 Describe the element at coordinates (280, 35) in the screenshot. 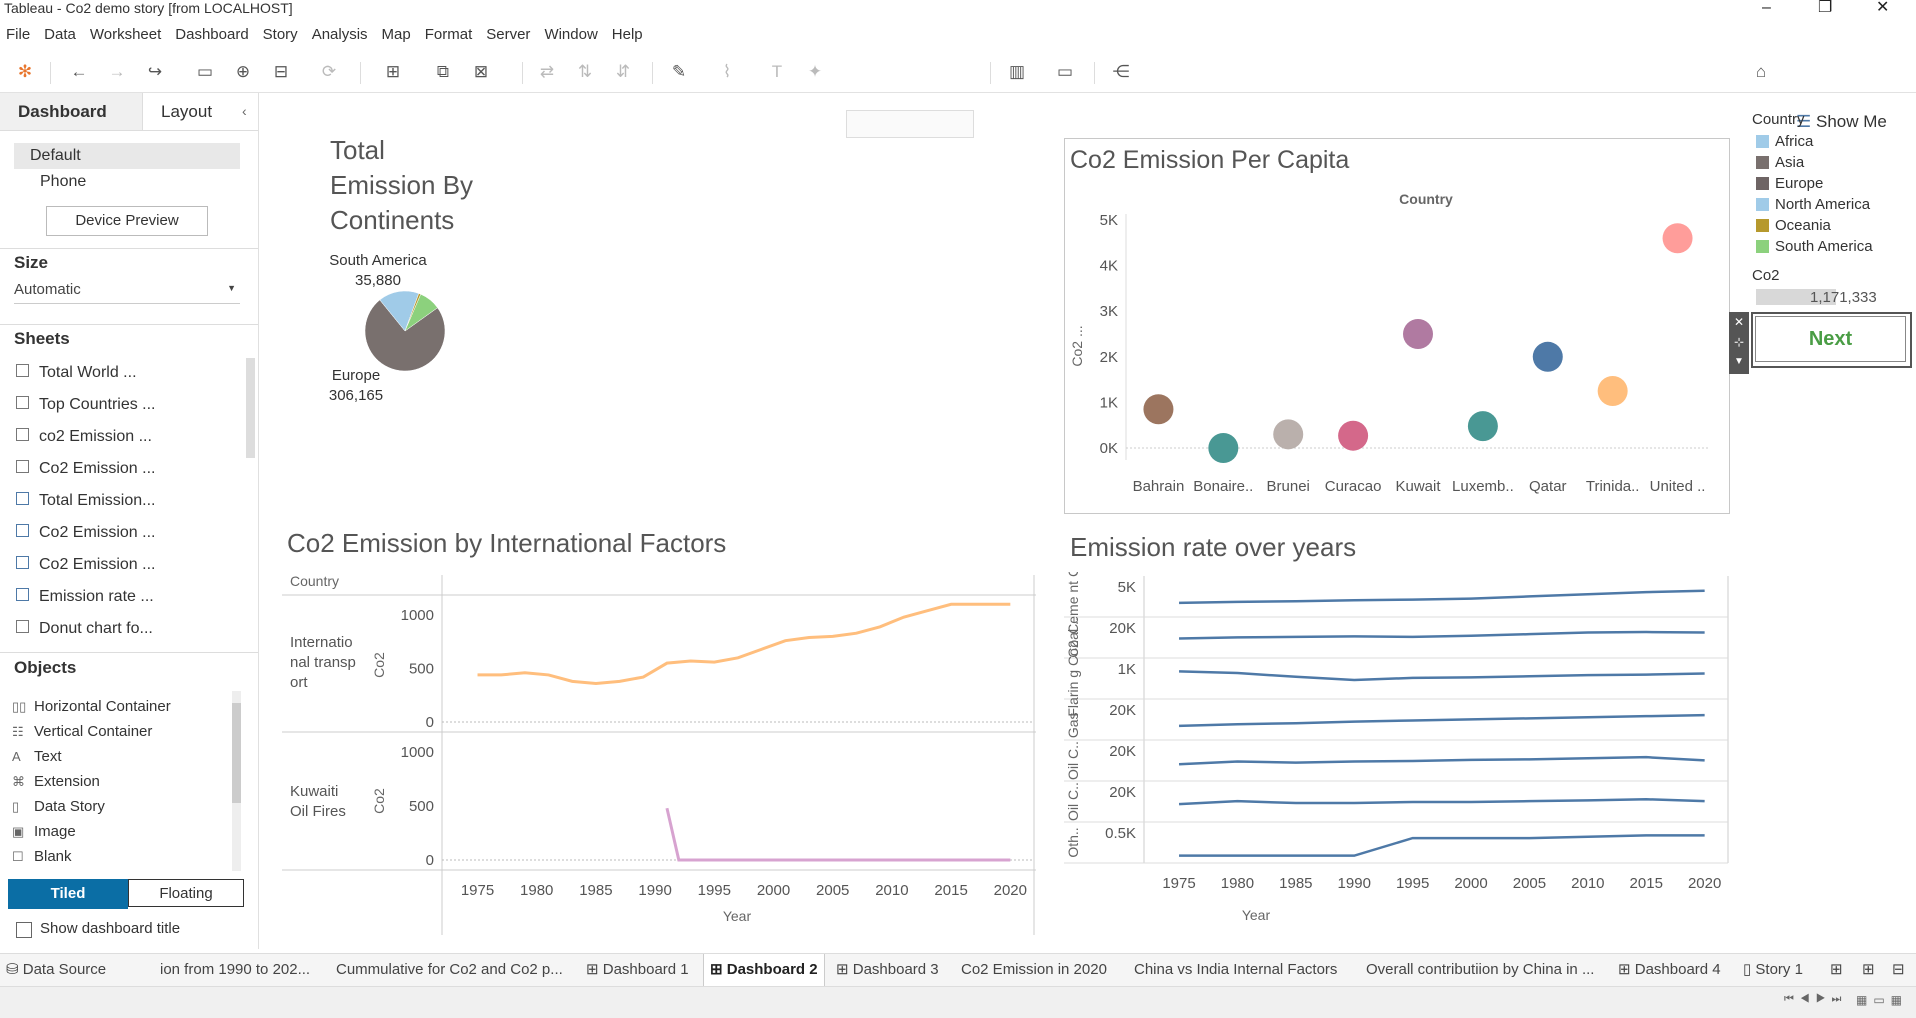

I see `menu-story: Story` at that location.